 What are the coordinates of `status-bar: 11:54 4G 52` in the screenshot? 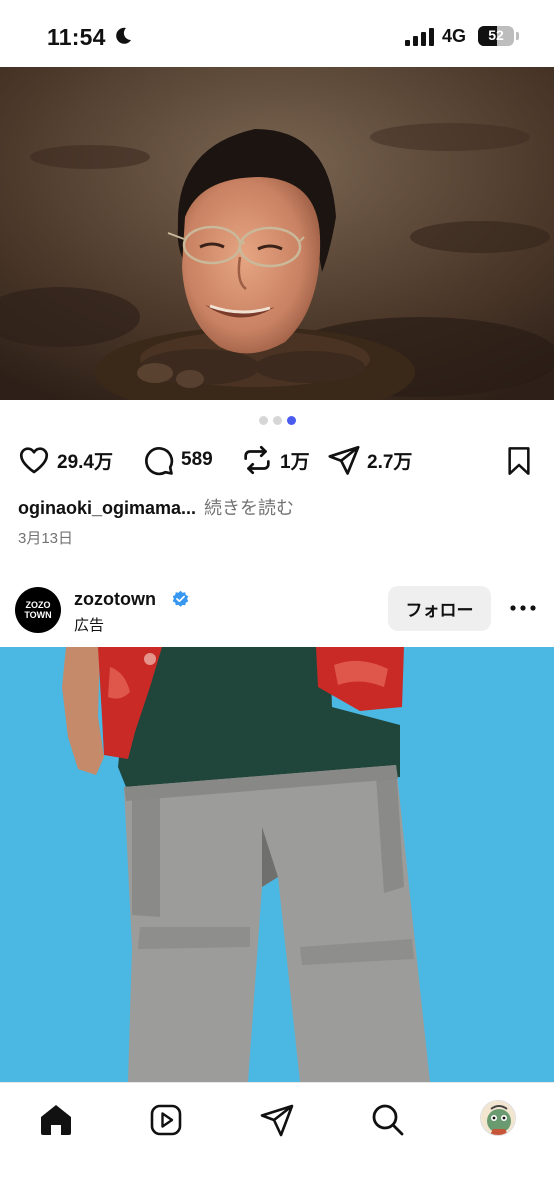 It's located at (277, 33).